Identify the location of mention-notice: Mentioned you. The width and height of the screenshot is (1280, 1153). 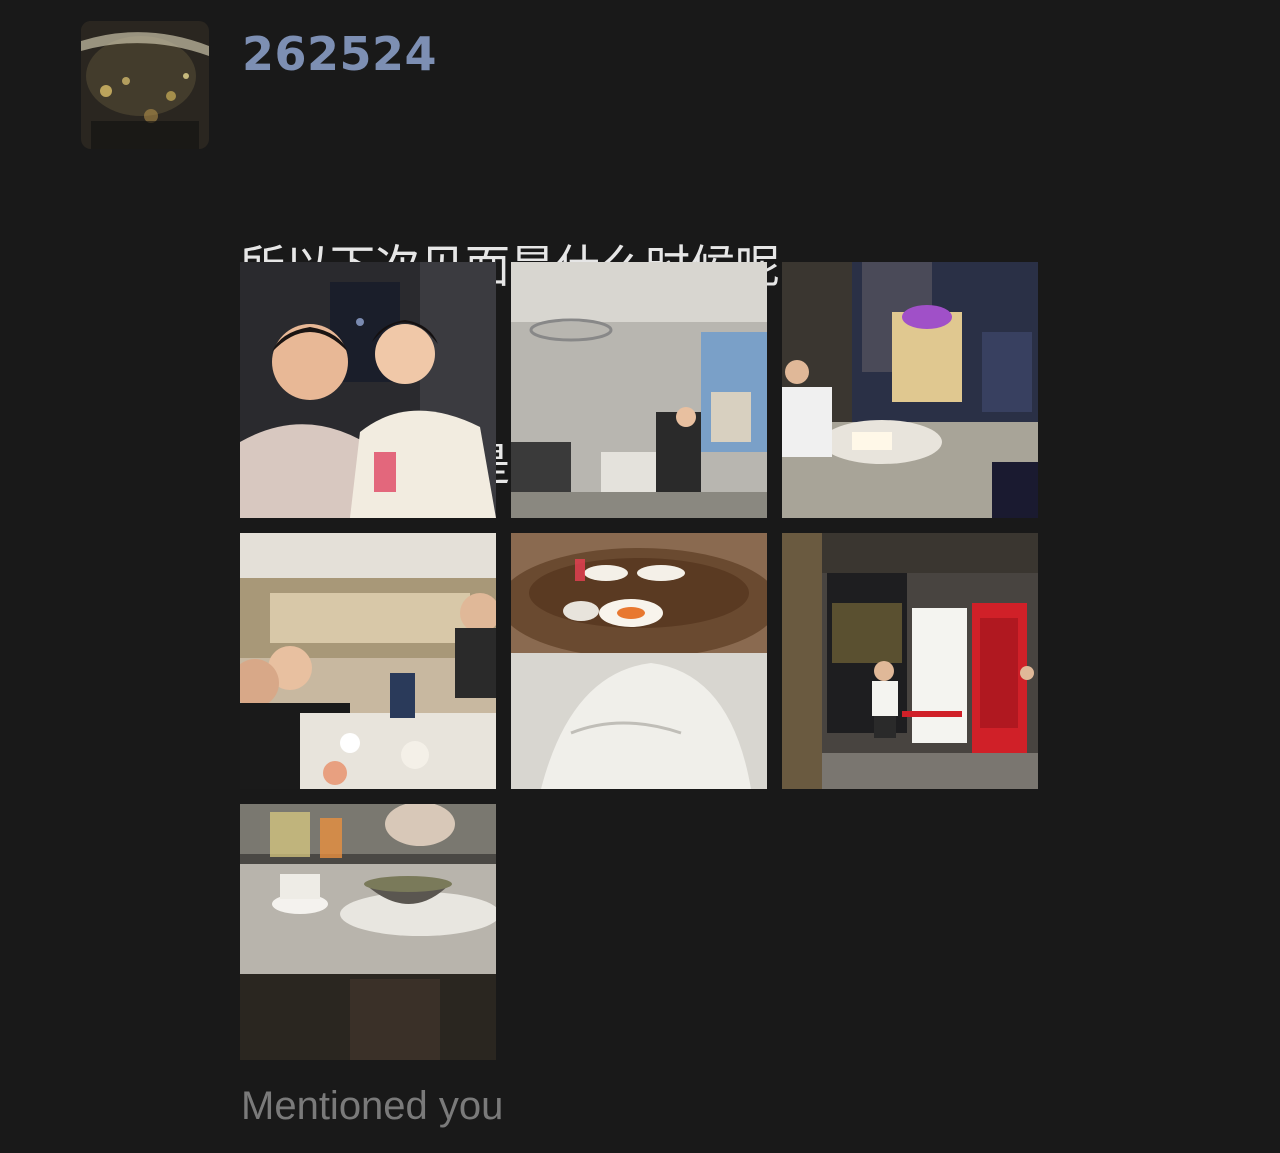
(372, 1106).